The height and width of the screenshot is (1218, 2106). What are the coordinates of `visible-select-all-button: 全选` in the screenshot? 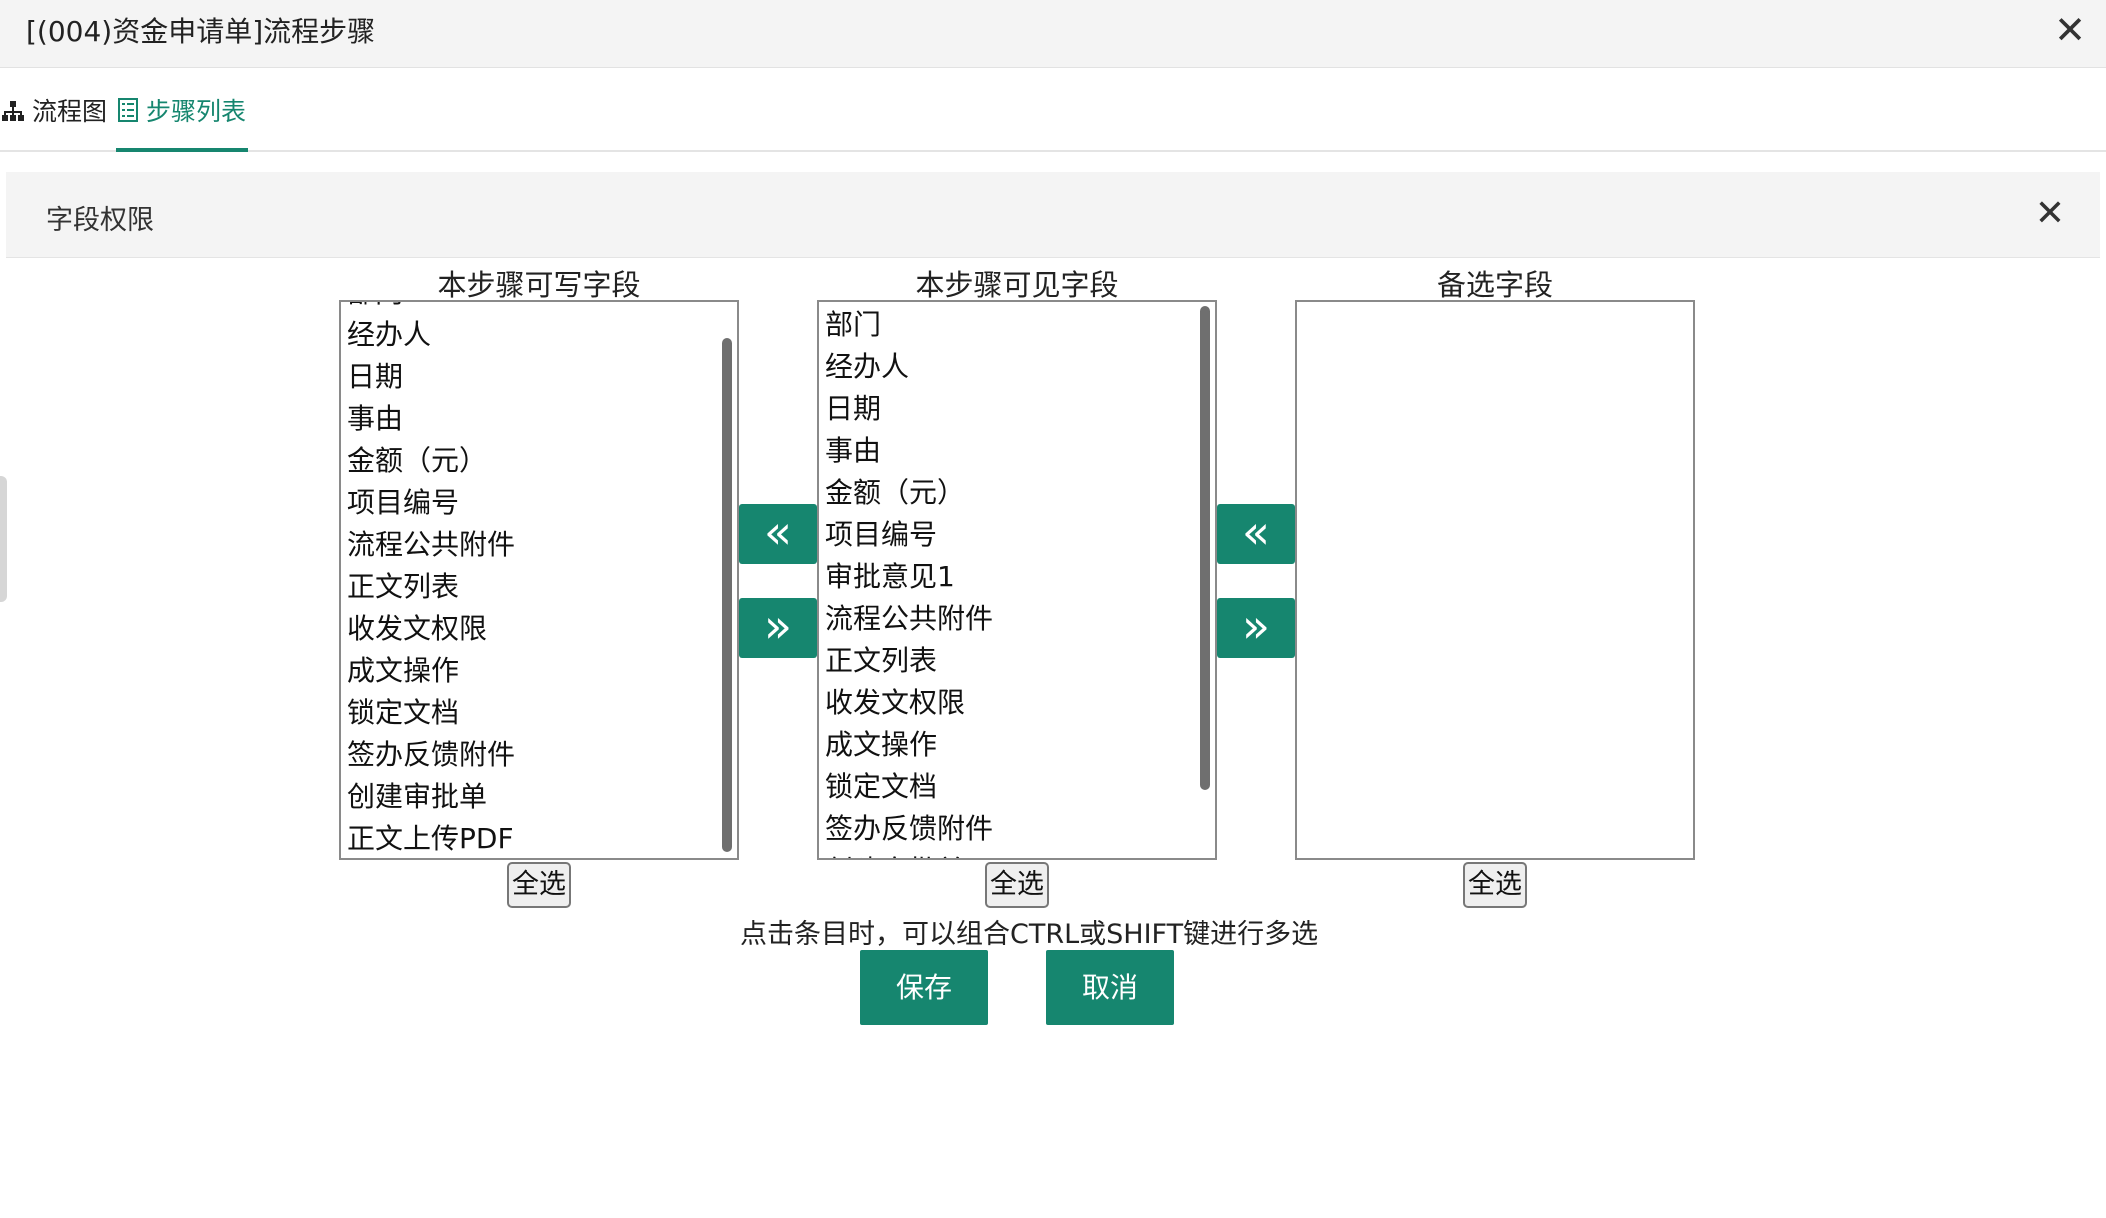 It's located at (1017, 885).